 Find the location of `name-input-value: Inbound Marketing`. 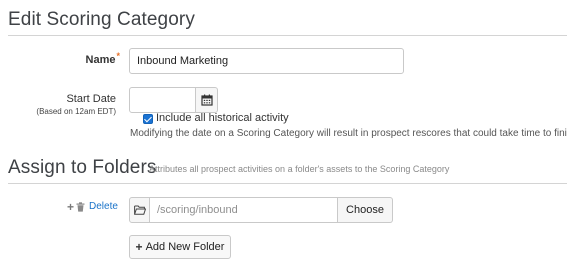

name-input-value: Inbound Marketing is located at coordinates (183, 61).